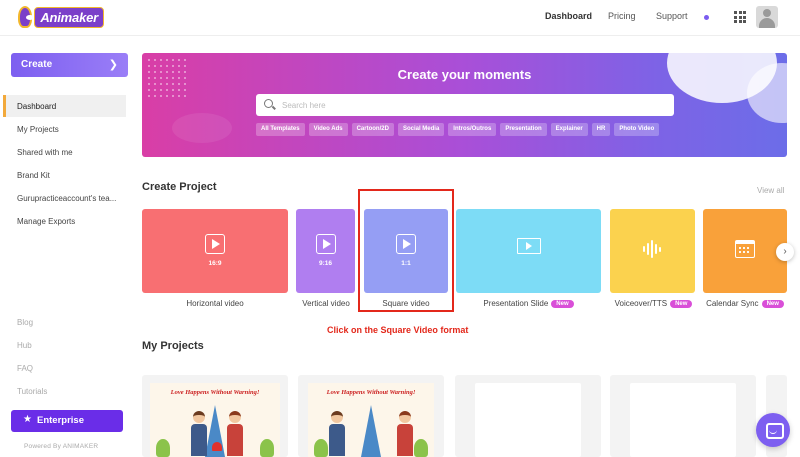  What do you see at coordinates (706, 17) in the screenshot?
I see `notification-dot-icon` at bounding box center [706, 17].